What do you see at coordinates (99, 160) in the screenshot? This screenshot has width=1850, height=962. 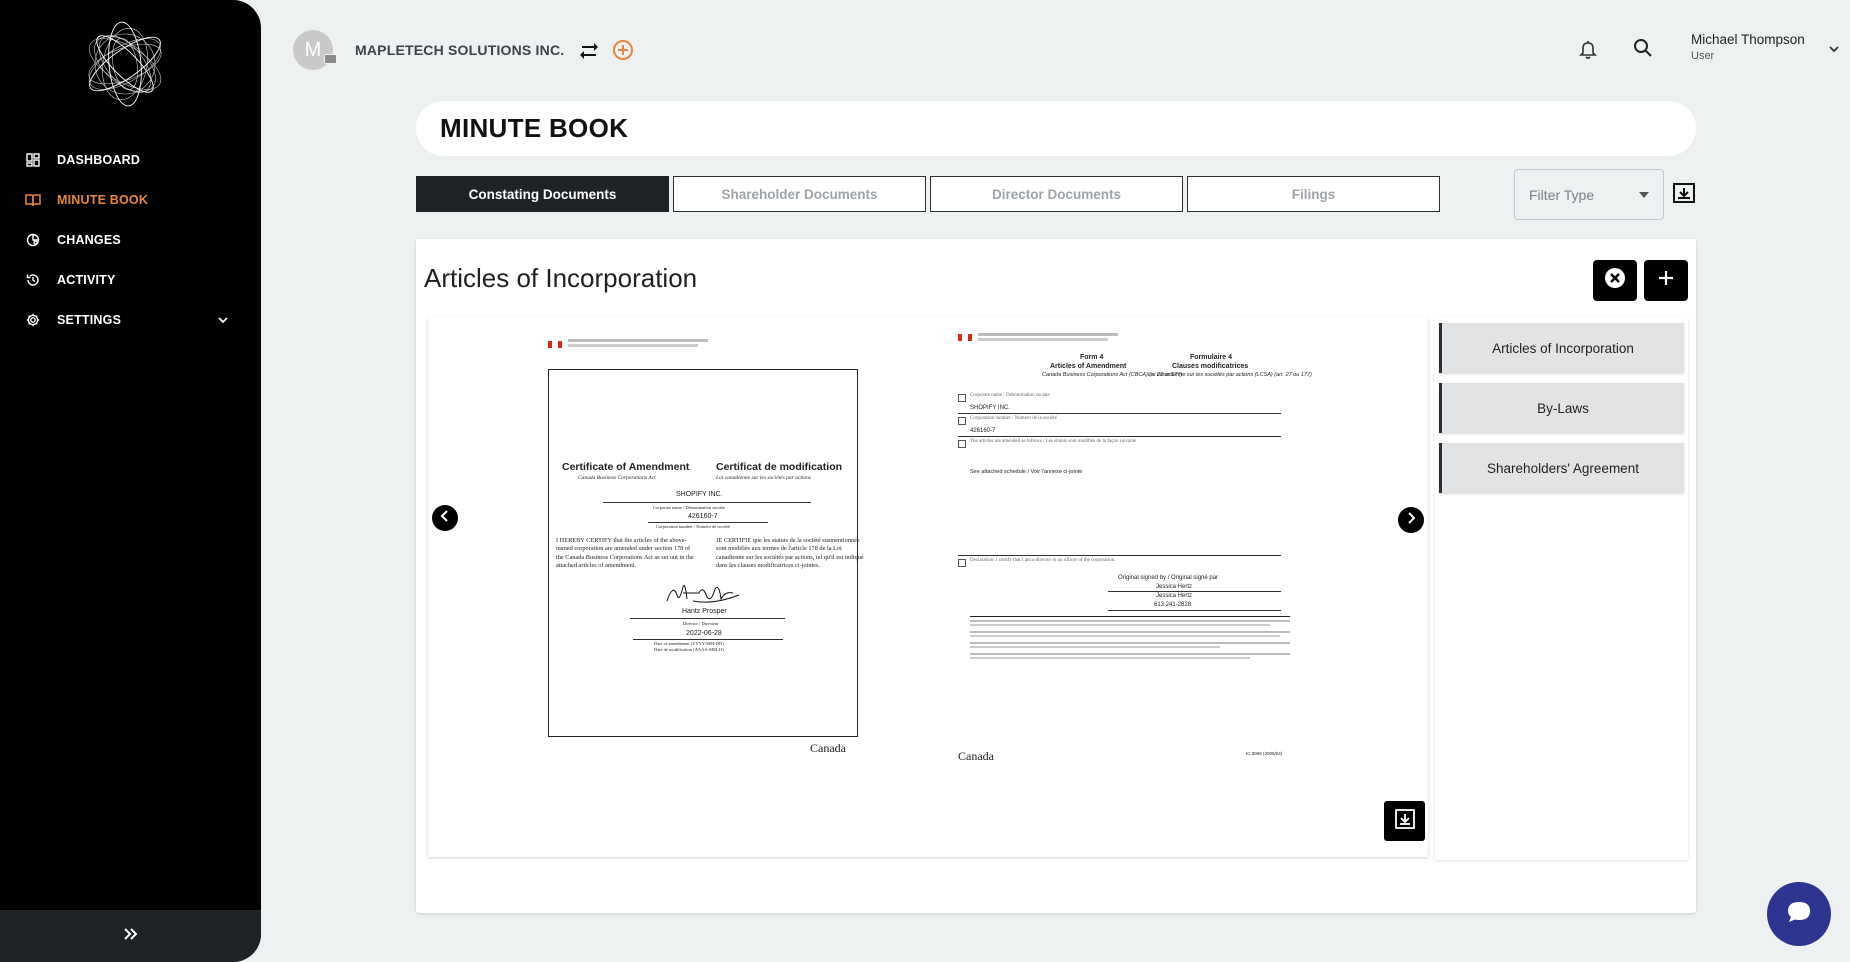 I see `sidebar-item-label: DASHBOARD` at bounding box center [99, 160].